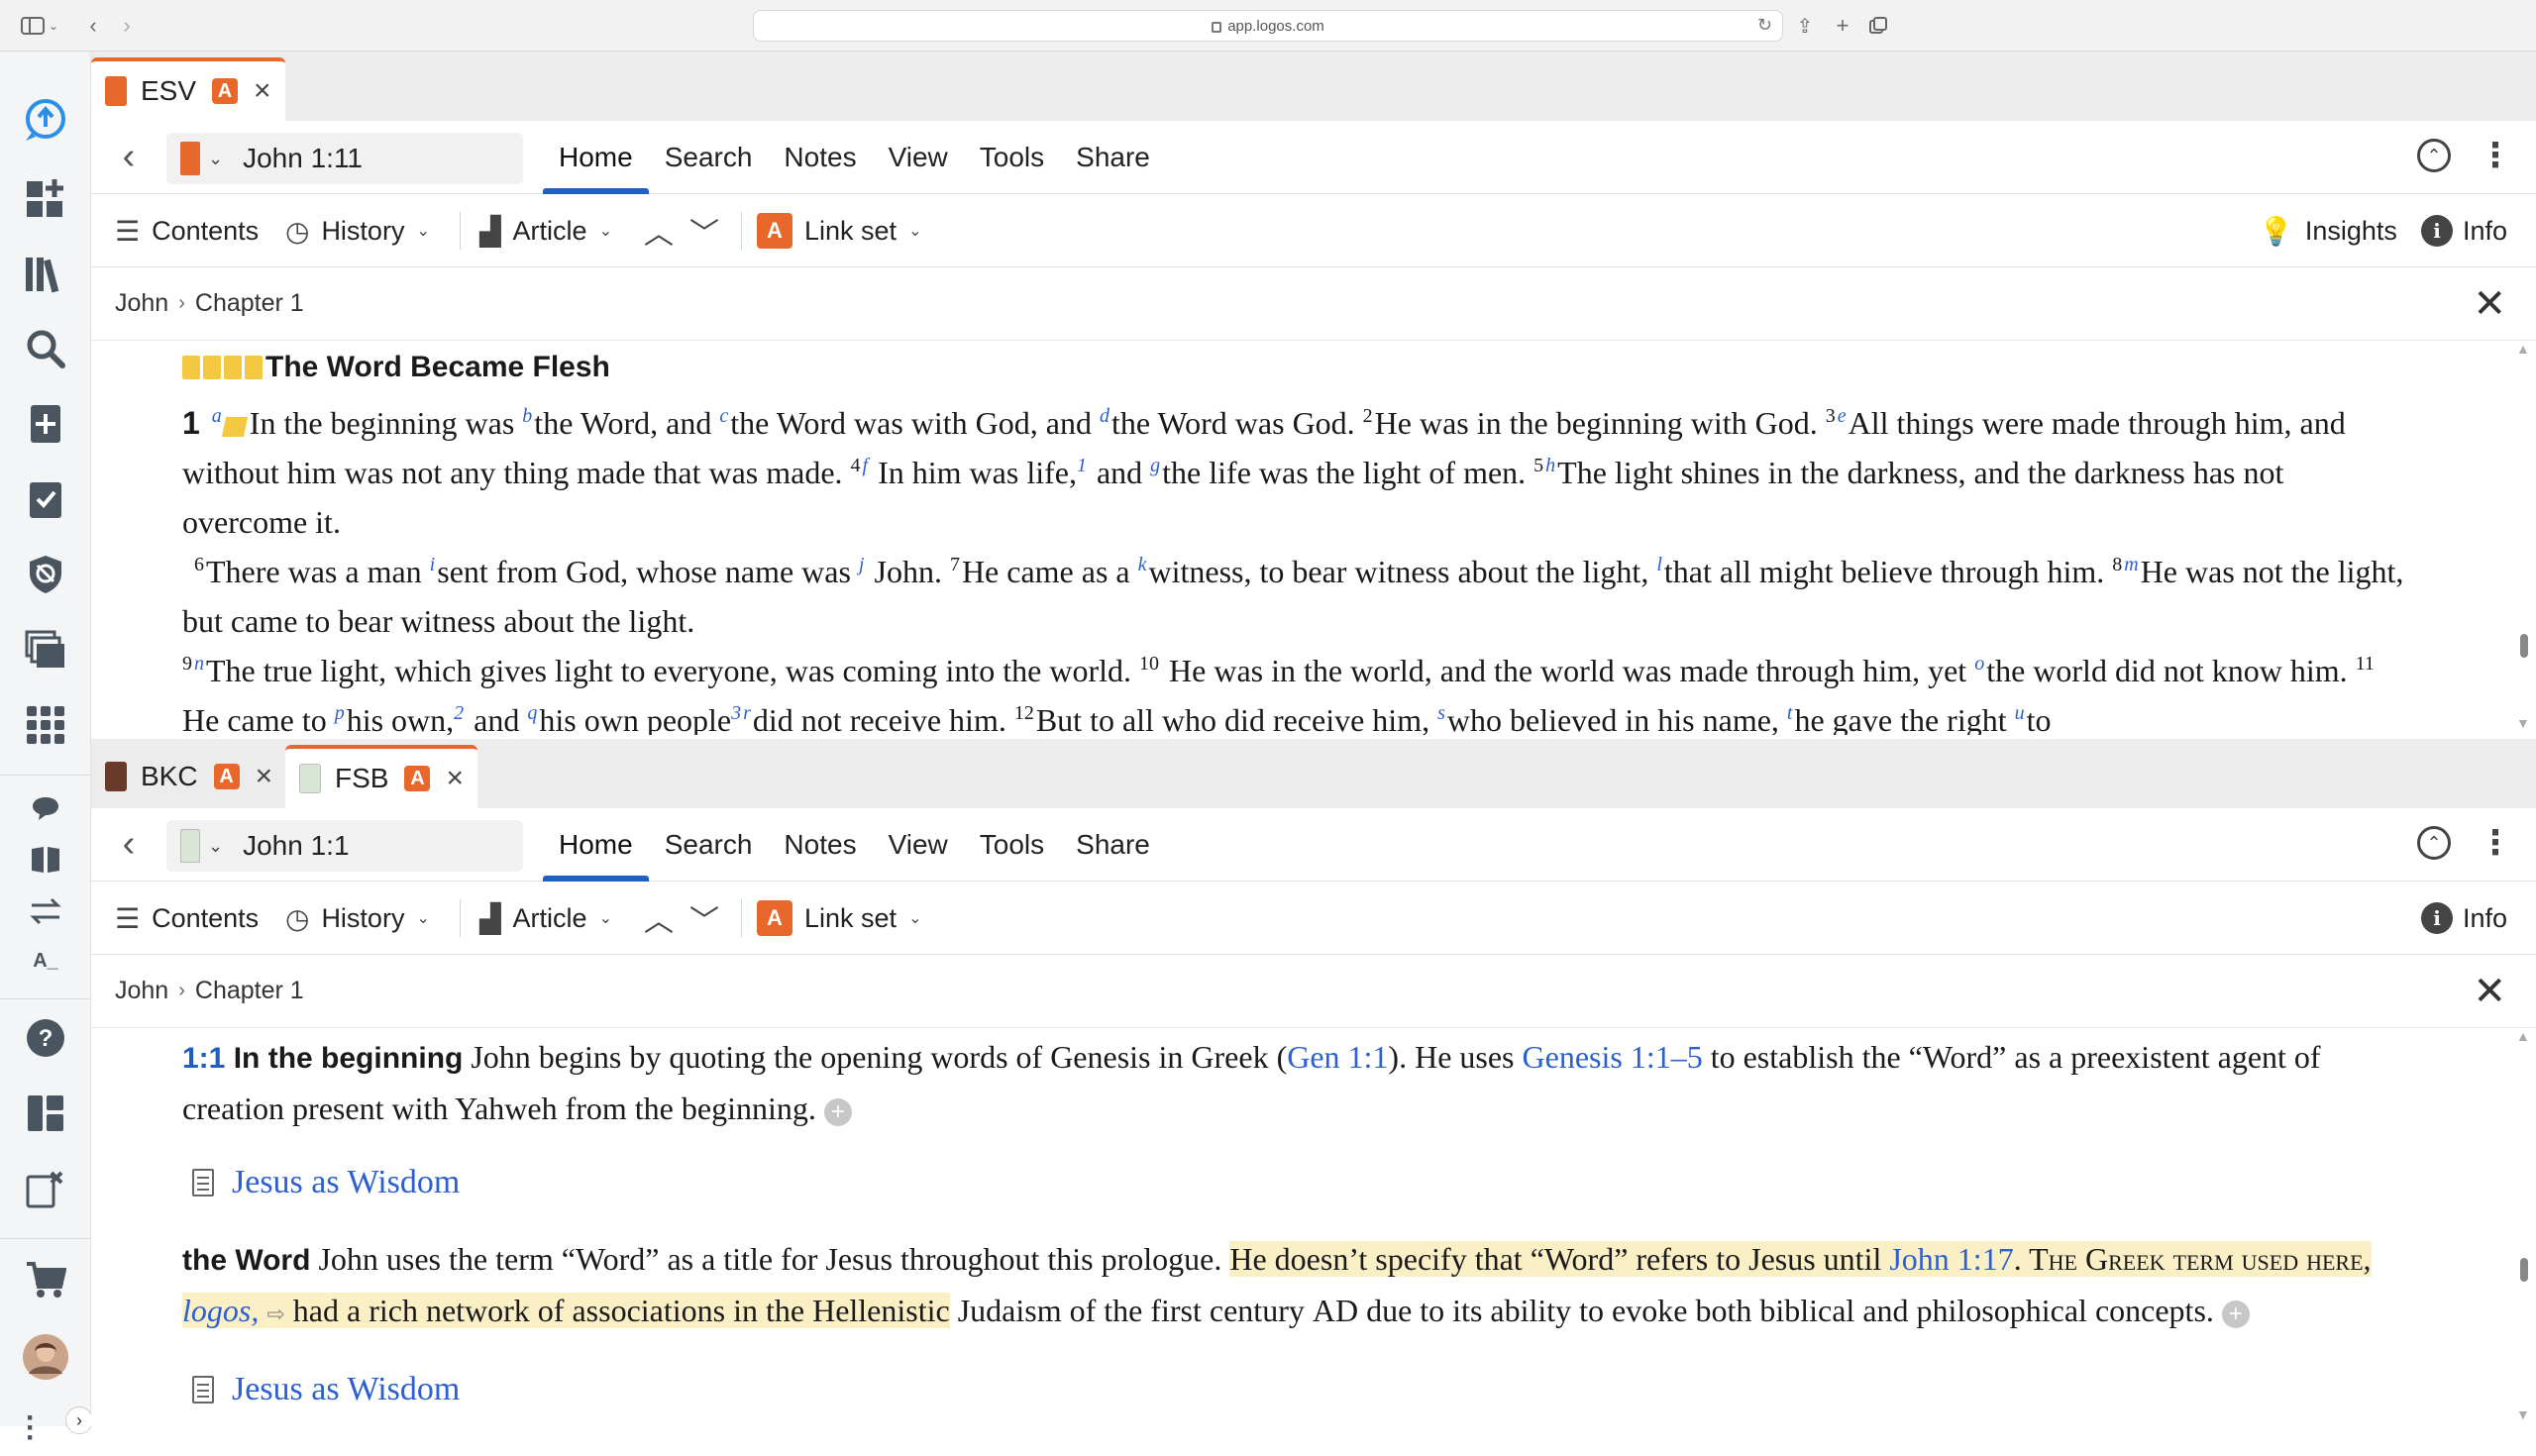 The image size is (2536, 1456). What do you see at coordinates (1082, 465) in the screenshot?
I see `footnote-marker: 1` at bounding box center [1082, 465].